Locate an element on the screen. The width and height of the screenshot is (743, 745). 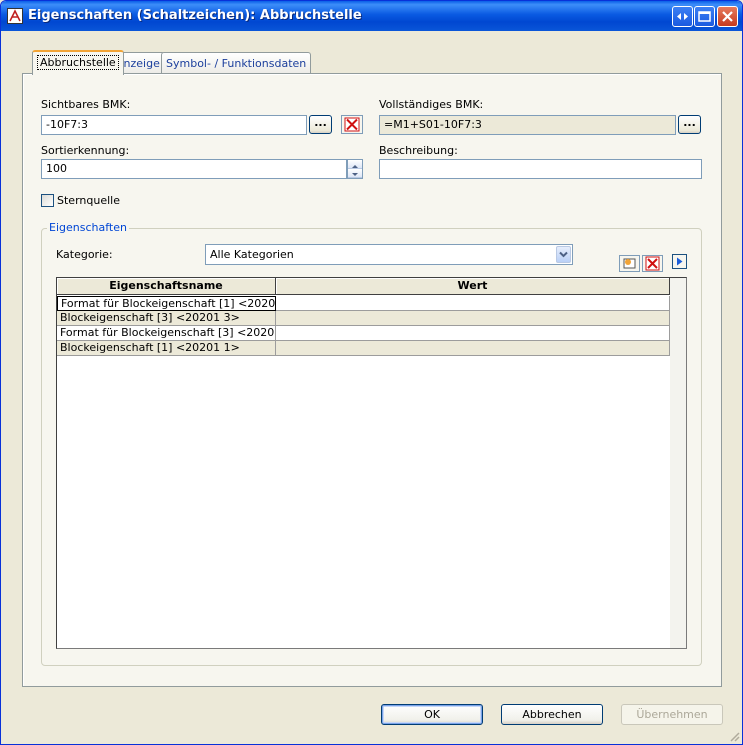
tab-symbol-funktionsdaten: Symbol- / Funktionsdaten is located at coordinates (236, 63).